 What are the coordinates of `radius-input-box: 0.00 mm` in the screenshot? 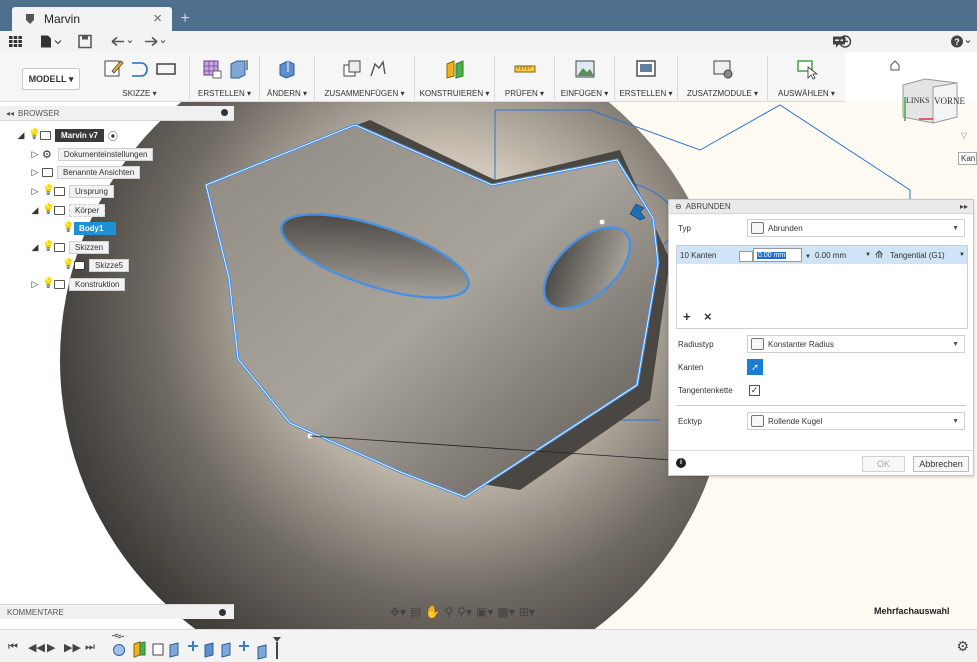 It's located at (777, 255).